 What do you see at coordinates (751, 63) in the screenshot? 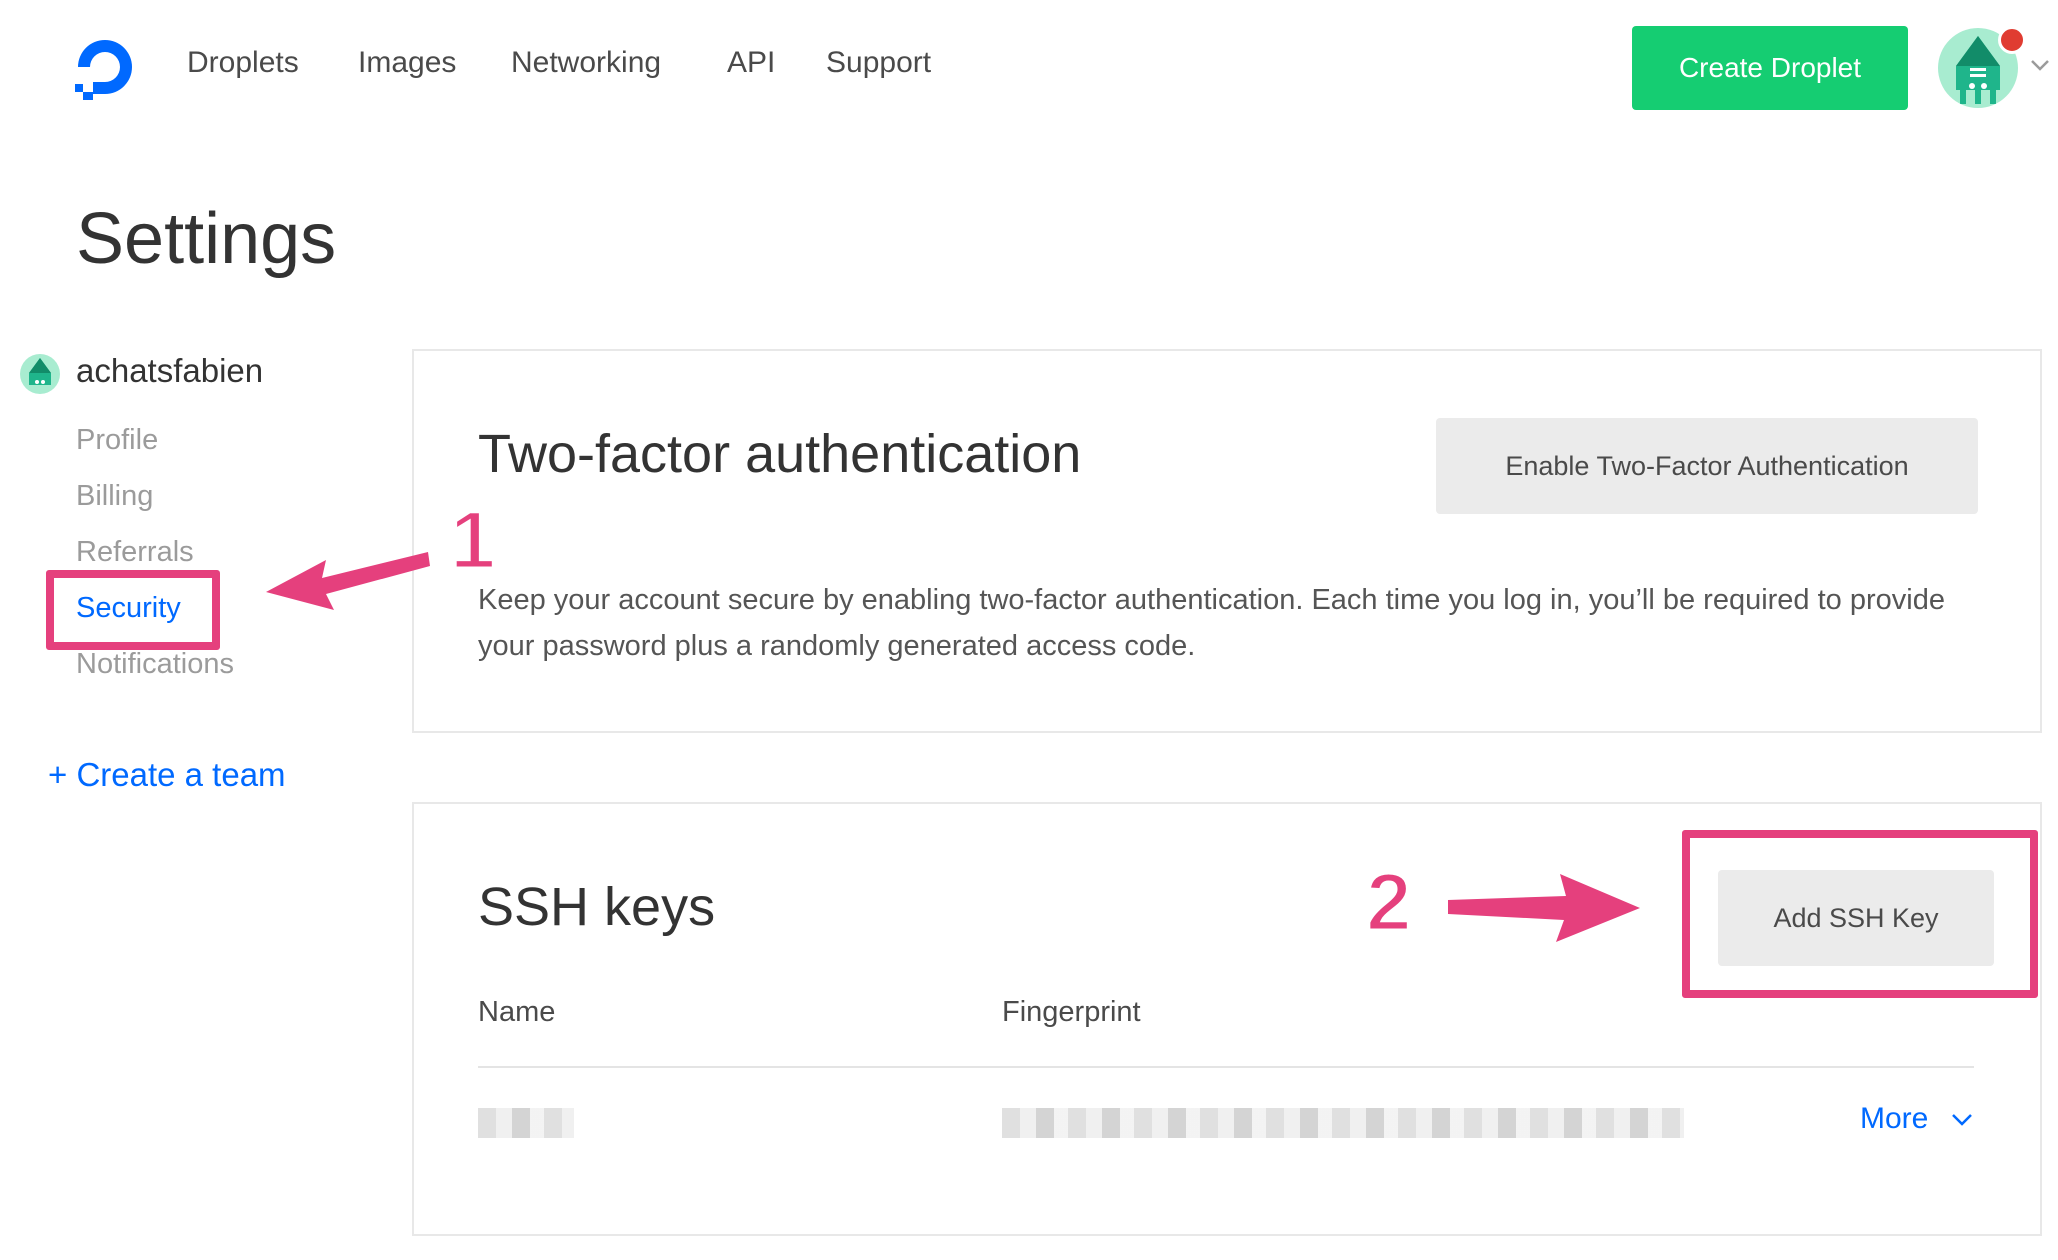
I see `nav-api: API` at bounding box center [751, 63].